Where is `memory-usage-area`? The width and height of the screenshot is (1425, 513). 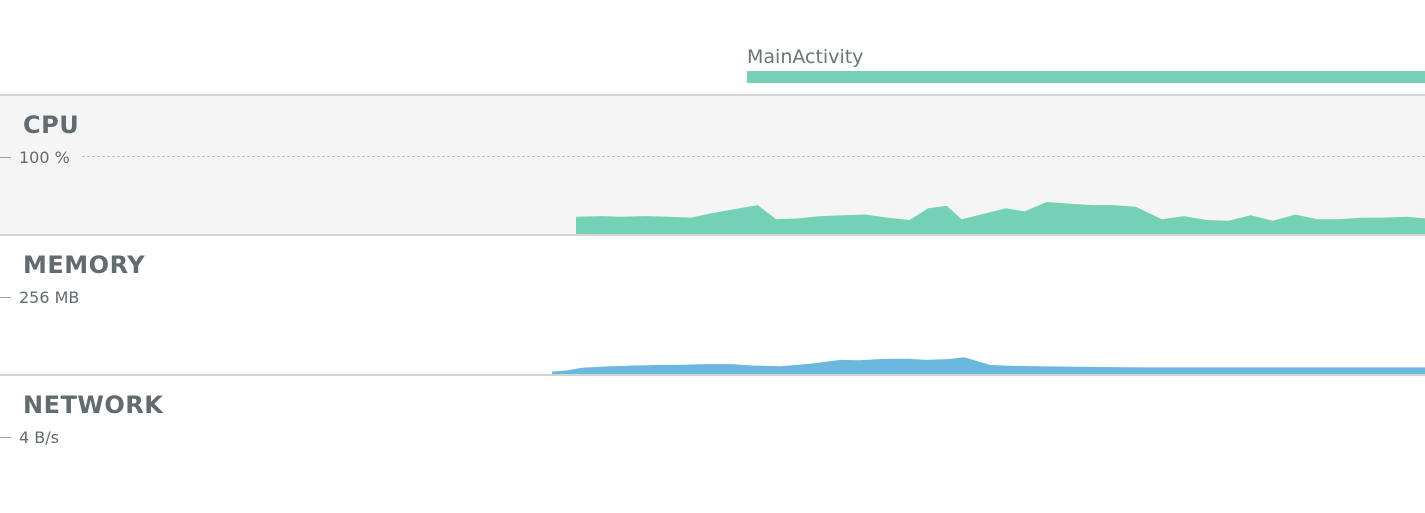 memory-usage-area is located at coordinates (988, 365).